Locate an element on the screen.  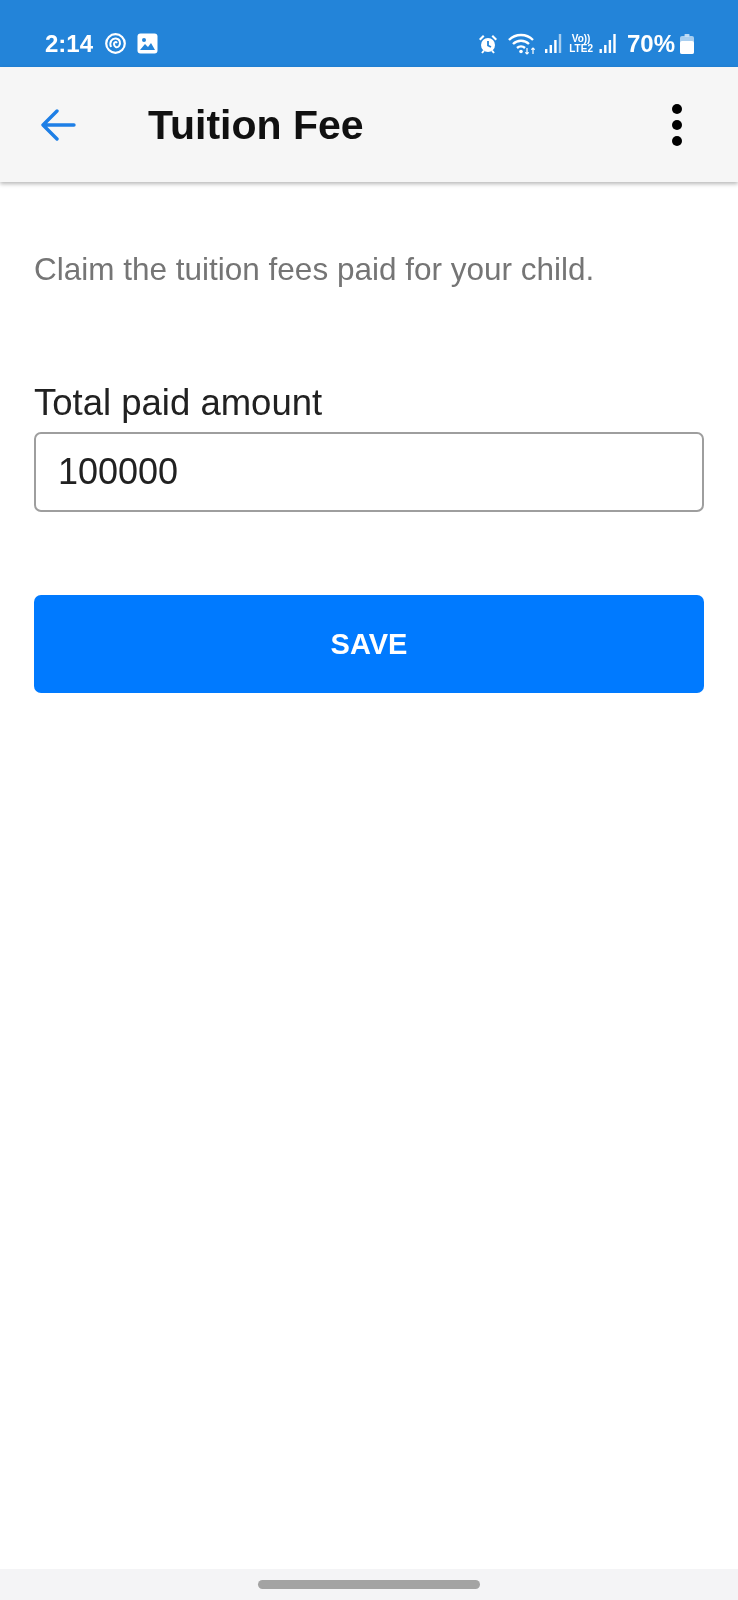
back-arrow-icon is located at coordinates (58, 124).